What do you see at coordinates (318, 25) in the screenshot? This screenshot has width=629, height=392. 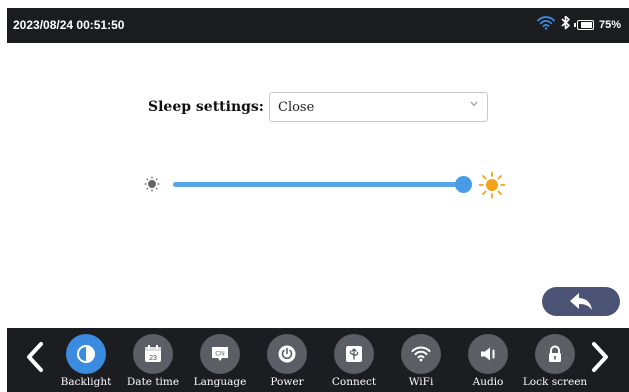 I see `status-bar: 2023/08/24 00:51:50 75%` at bounding box center [318, 25].